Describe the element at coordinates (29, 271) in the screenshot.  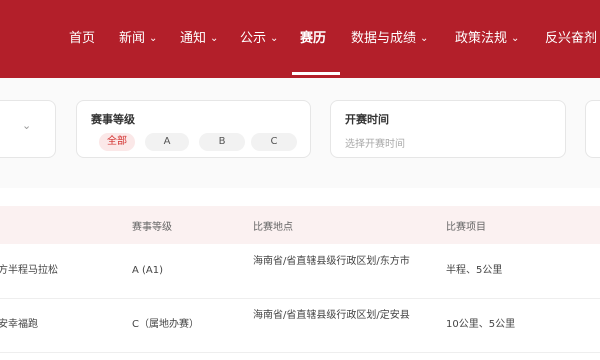
I see `event-name: 方半程马拉松` at that location.